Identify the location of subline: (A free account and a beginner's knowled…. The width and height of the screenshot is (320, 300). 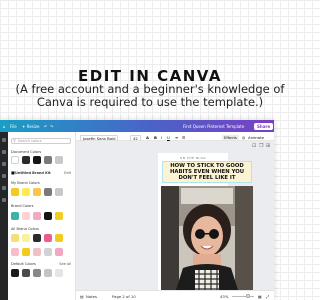
(150, 95).